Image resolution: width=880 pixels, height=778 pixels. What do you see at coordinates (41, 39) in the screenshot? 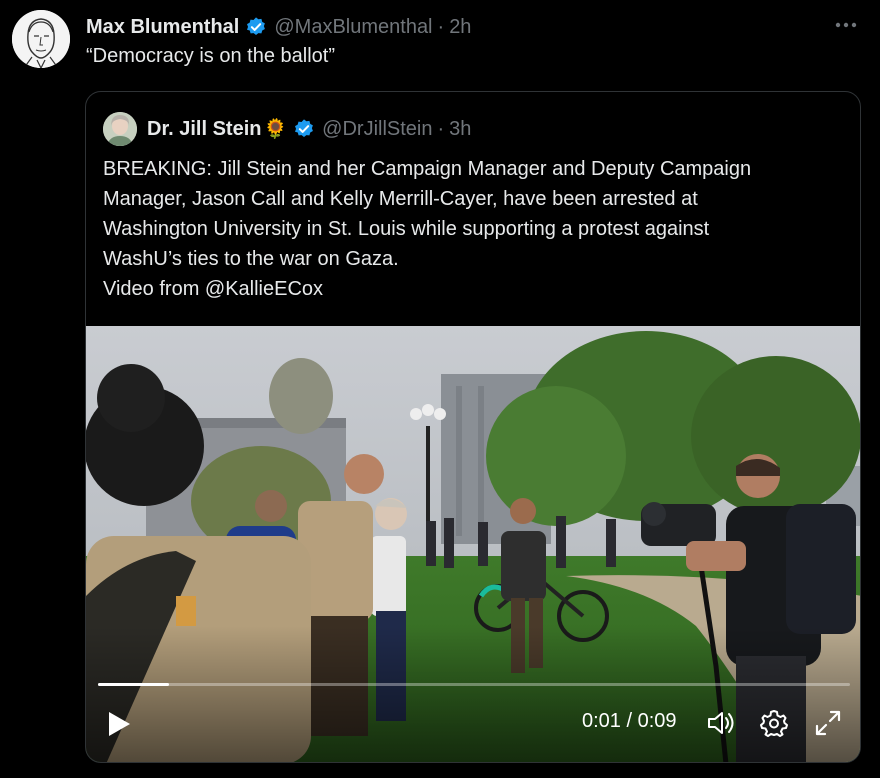
I see `author-avatar` at bounding box center [41, 39].